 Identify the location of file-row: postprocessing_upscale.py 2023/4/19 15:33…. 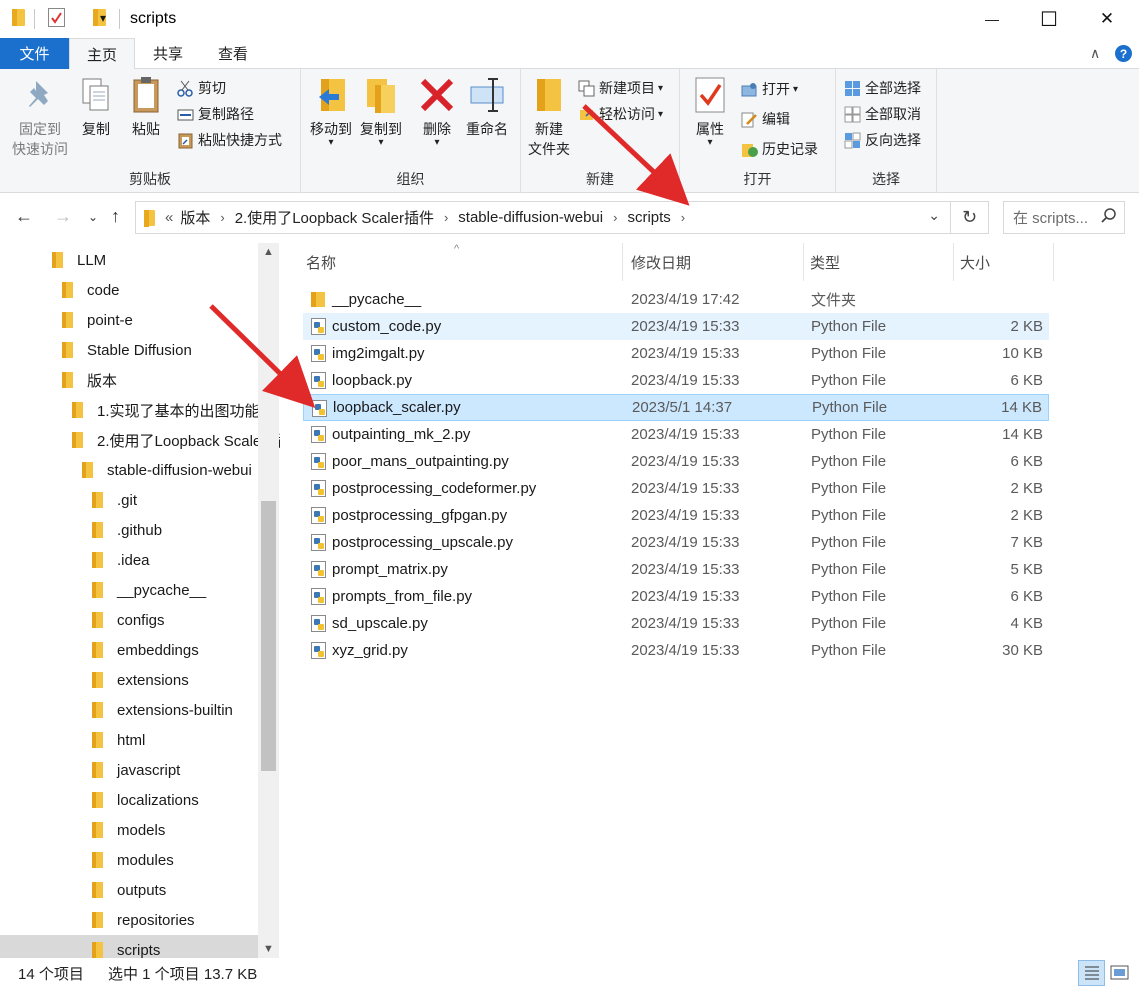
(676, 542).